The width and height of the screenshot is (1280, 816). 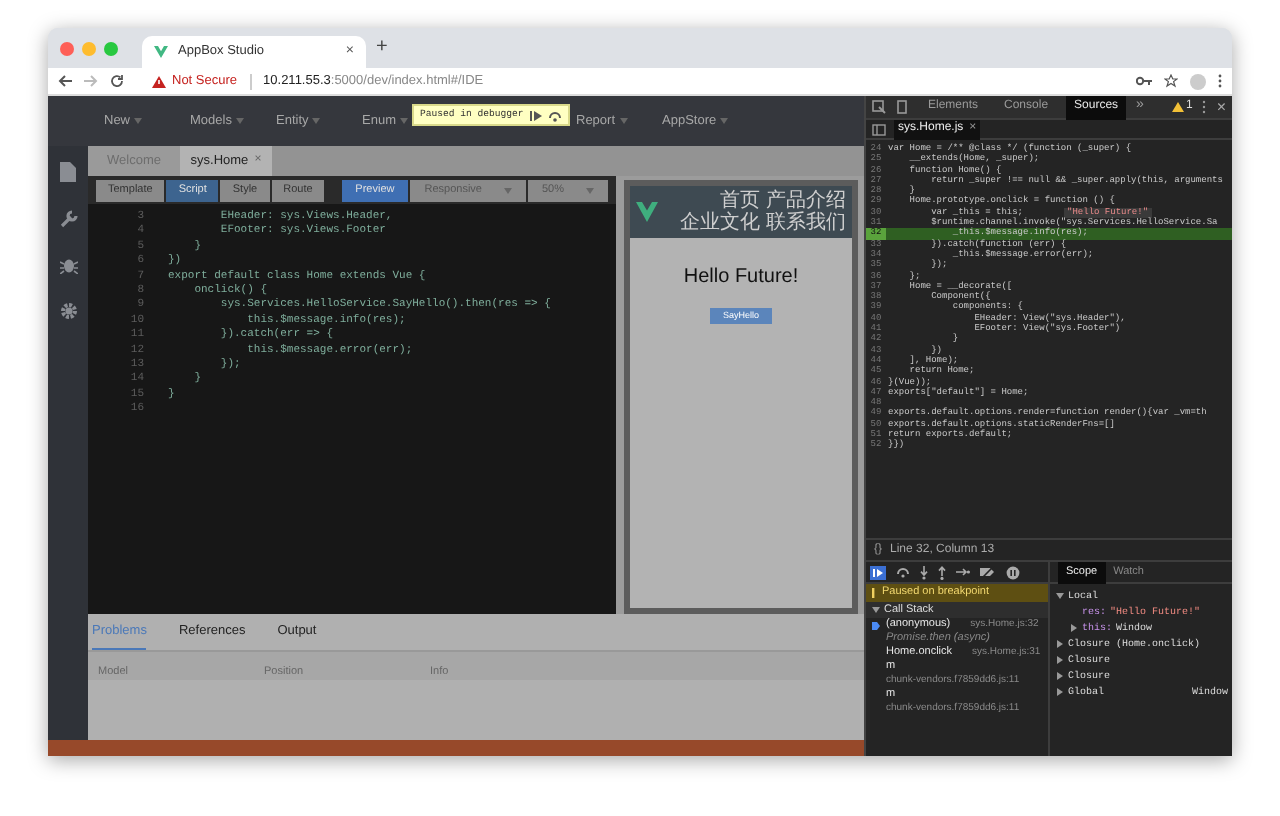 I want to click on reload-icon, so click(x=117, y=81).